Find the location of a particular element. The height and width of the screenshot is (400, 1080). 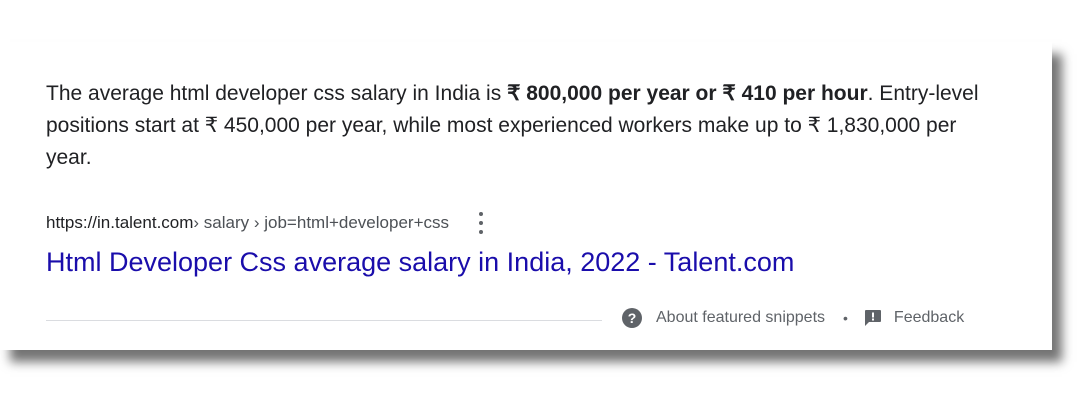

snippet-highlight: ₹ 800,000 per year or ₹ 410 per hour is located at coordinates (687, 93).